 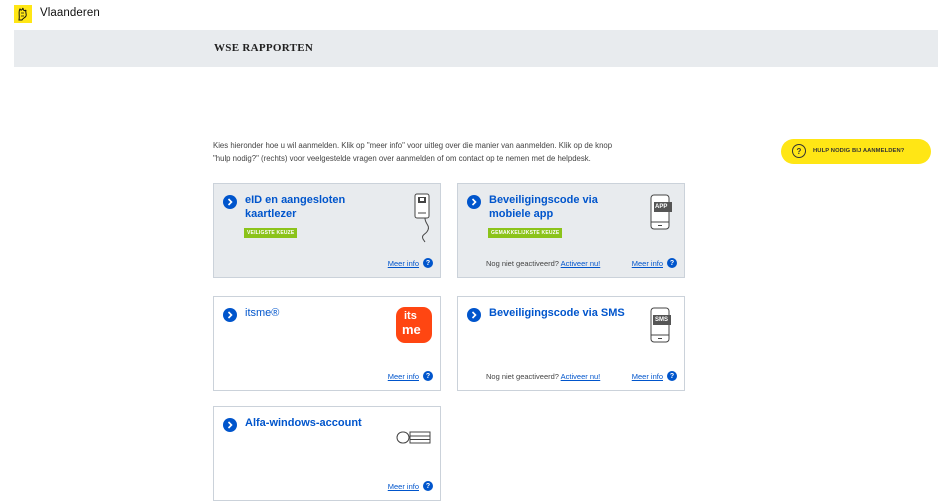 I want to click on account-card-icon, so click(x=413, y=437).